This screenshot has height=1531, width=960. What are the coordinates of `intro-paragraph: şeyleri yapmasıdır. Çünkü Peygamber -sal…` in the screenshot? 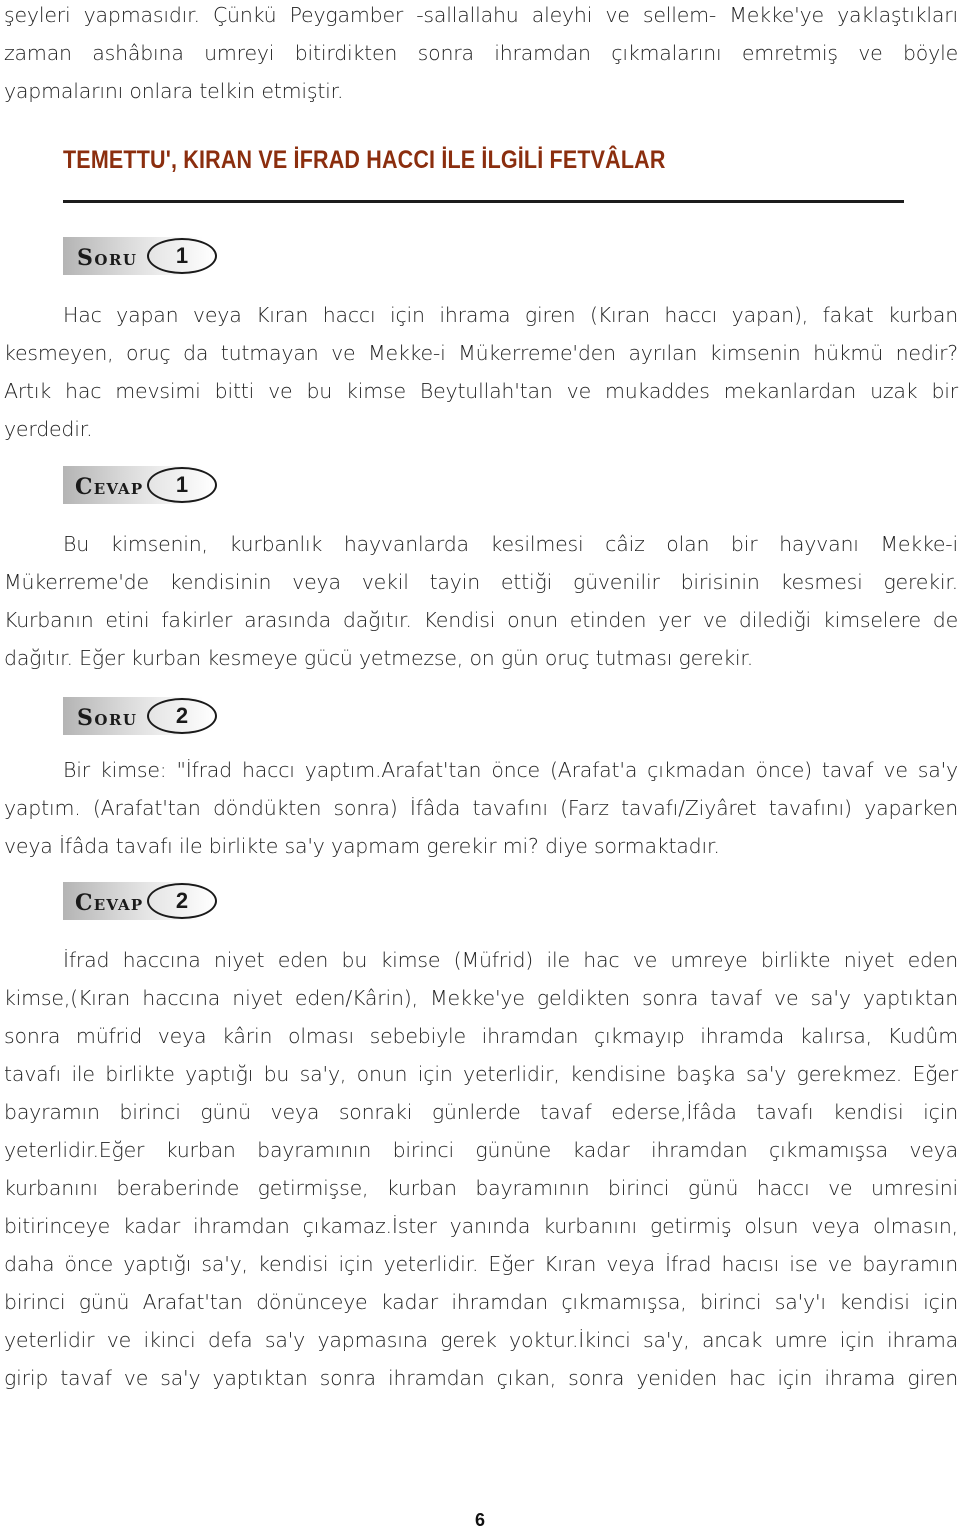 It's located at (481, 55).